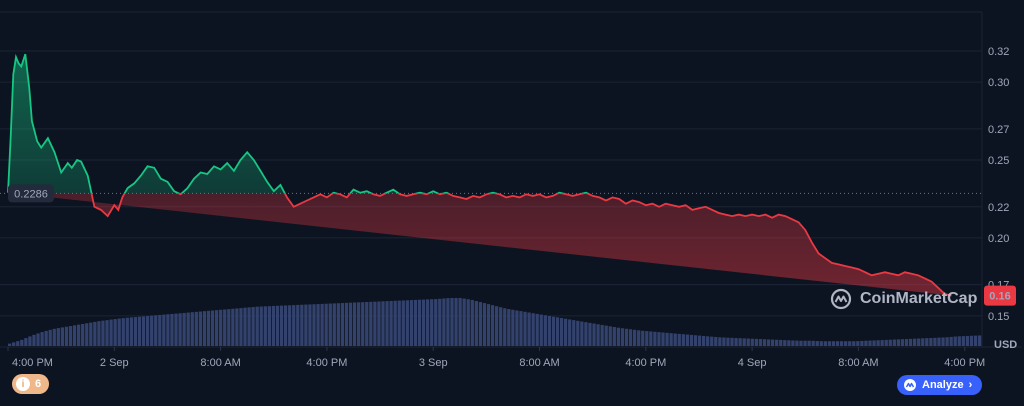 The height and width of the screenshot is (406, 1024). I want to click on y-tick-label: 0.32, so click(998, 52).